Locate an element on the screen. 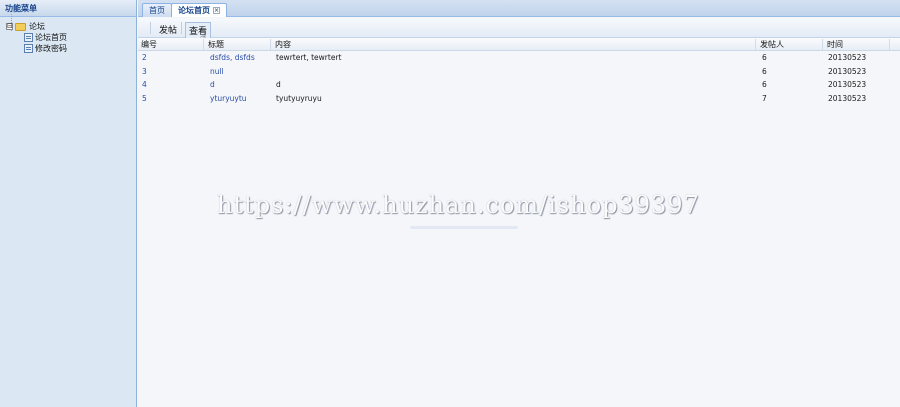  post-button: 发帖 is located at coordinates (168, 29).